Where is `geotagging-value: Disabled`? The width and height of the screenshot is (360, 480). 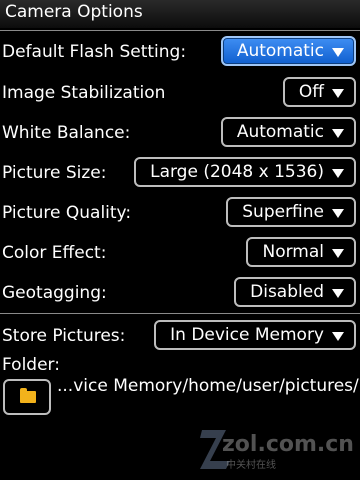
geotagging-value: Disabled is located at coordinates (287, 292).